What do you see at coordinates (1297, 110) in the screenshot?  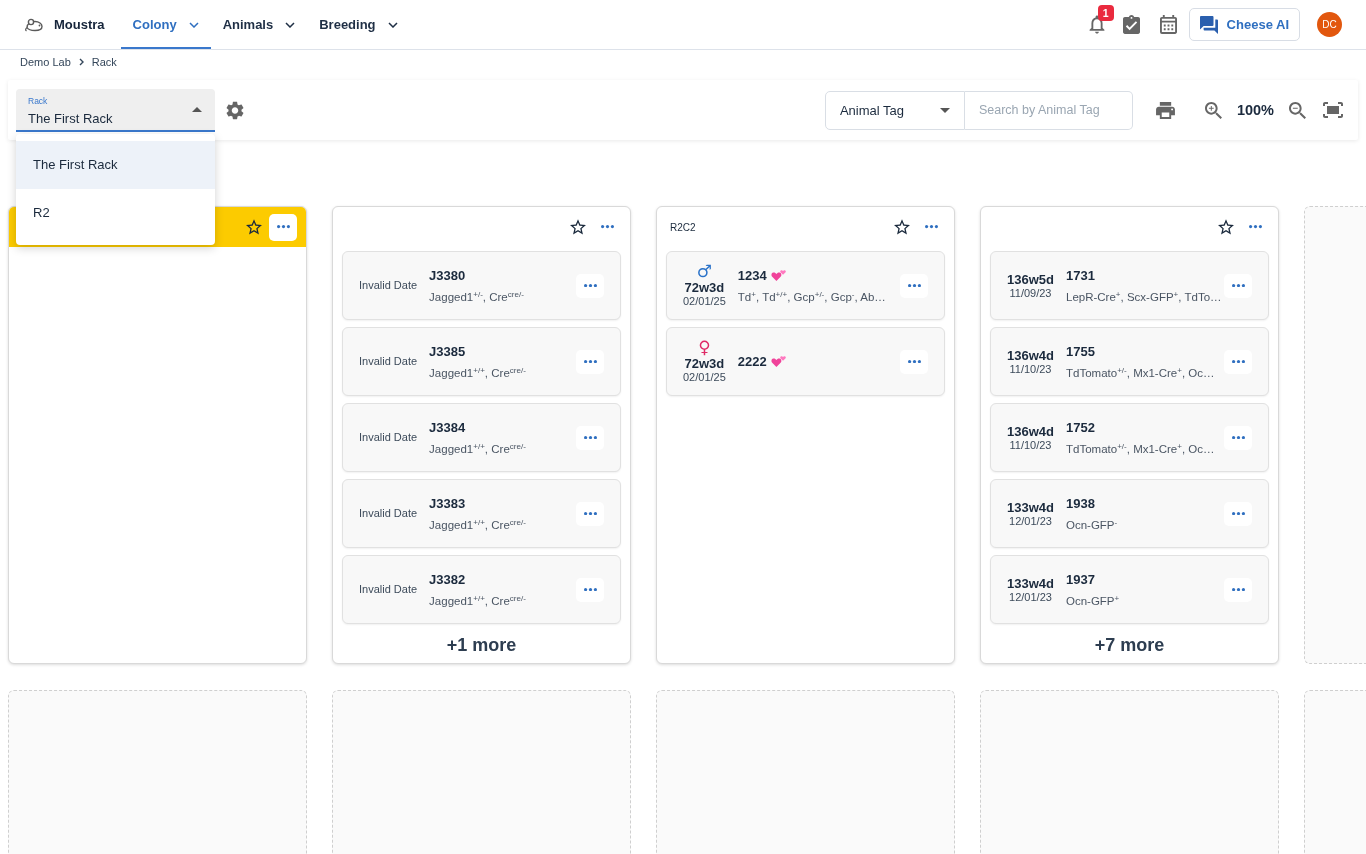 I see `zoom-out-icon` at bounding box center [1297, 110].